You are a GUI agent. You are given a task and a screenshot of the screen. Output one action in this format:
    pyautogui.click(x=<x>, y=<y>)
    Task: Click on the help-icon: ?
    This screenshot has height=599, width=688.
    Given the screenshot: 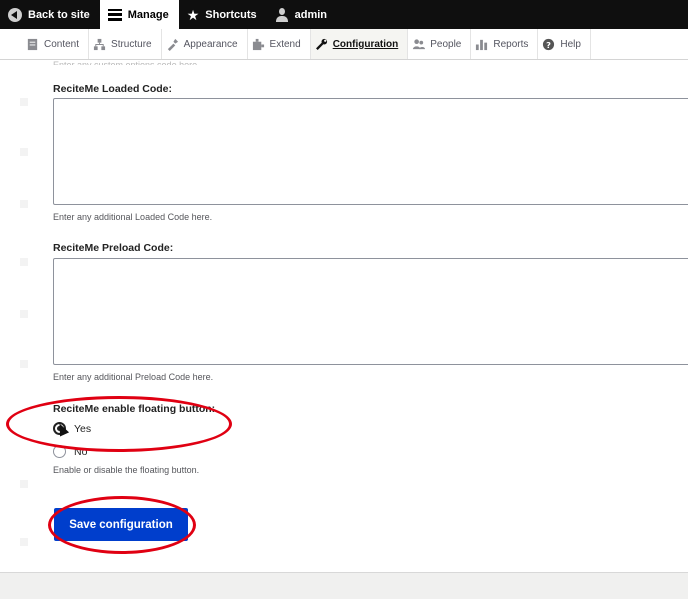 What is the action you would take?
    pyautogui.click(x=549, y=44)
    